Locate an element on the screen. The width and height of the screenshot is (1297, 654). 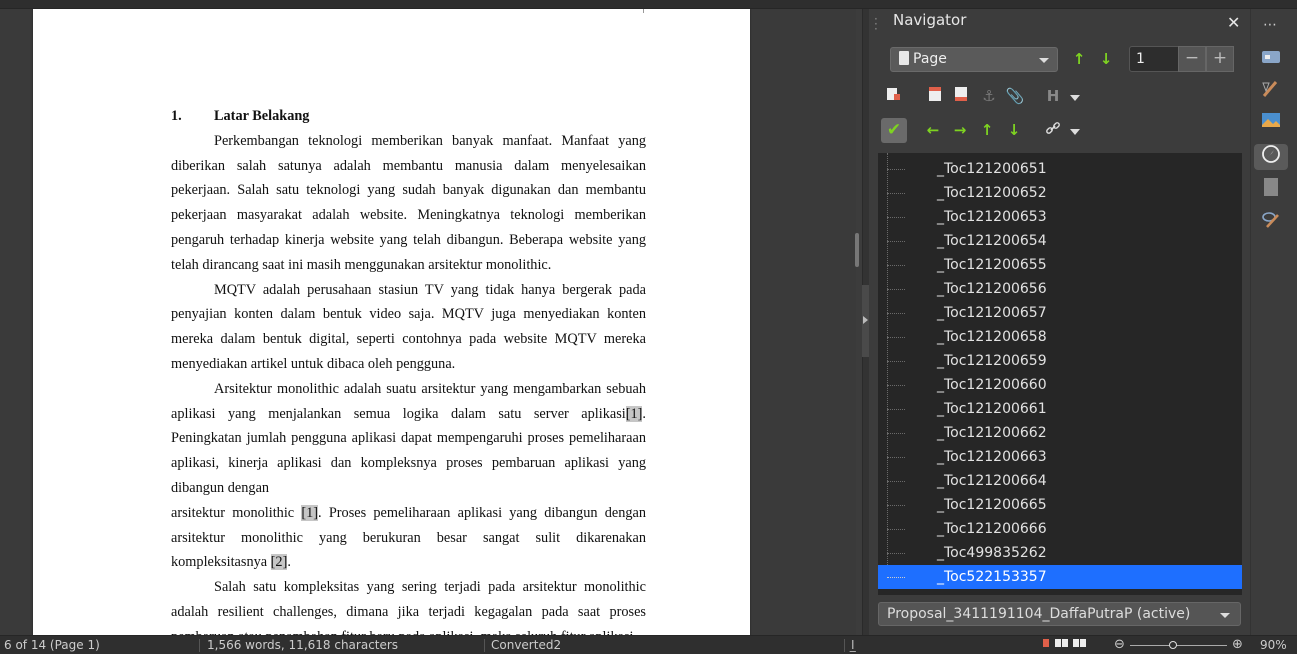
navigator-icon is located at coordinates (1271, 157).